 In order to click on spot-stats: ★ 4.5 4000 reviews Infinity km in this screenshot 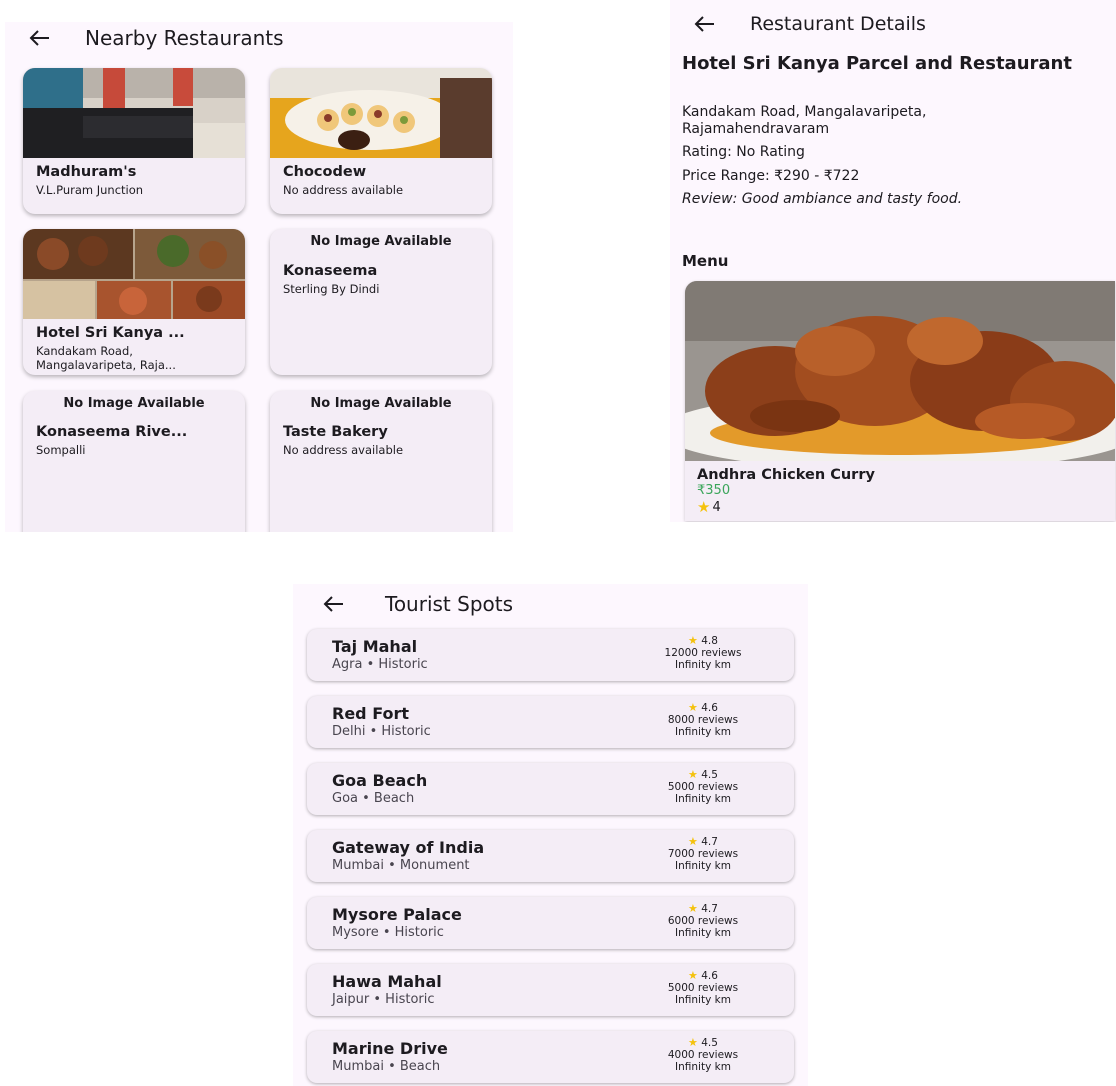, I will do `click(703, 1055)`.